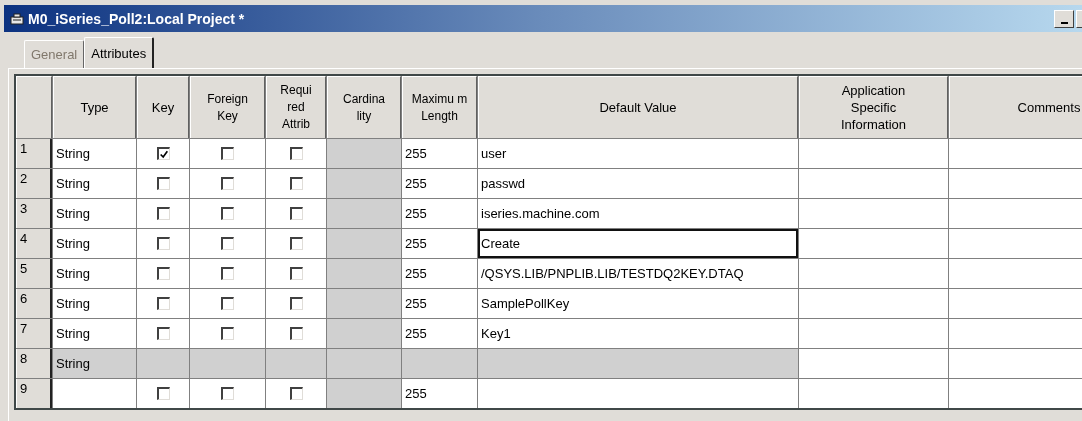 The height and width of the screenshot is (421, 1082). Describe the element at coordinates (34, 243) in the screenshot. I see `row-header: 4` at that location.